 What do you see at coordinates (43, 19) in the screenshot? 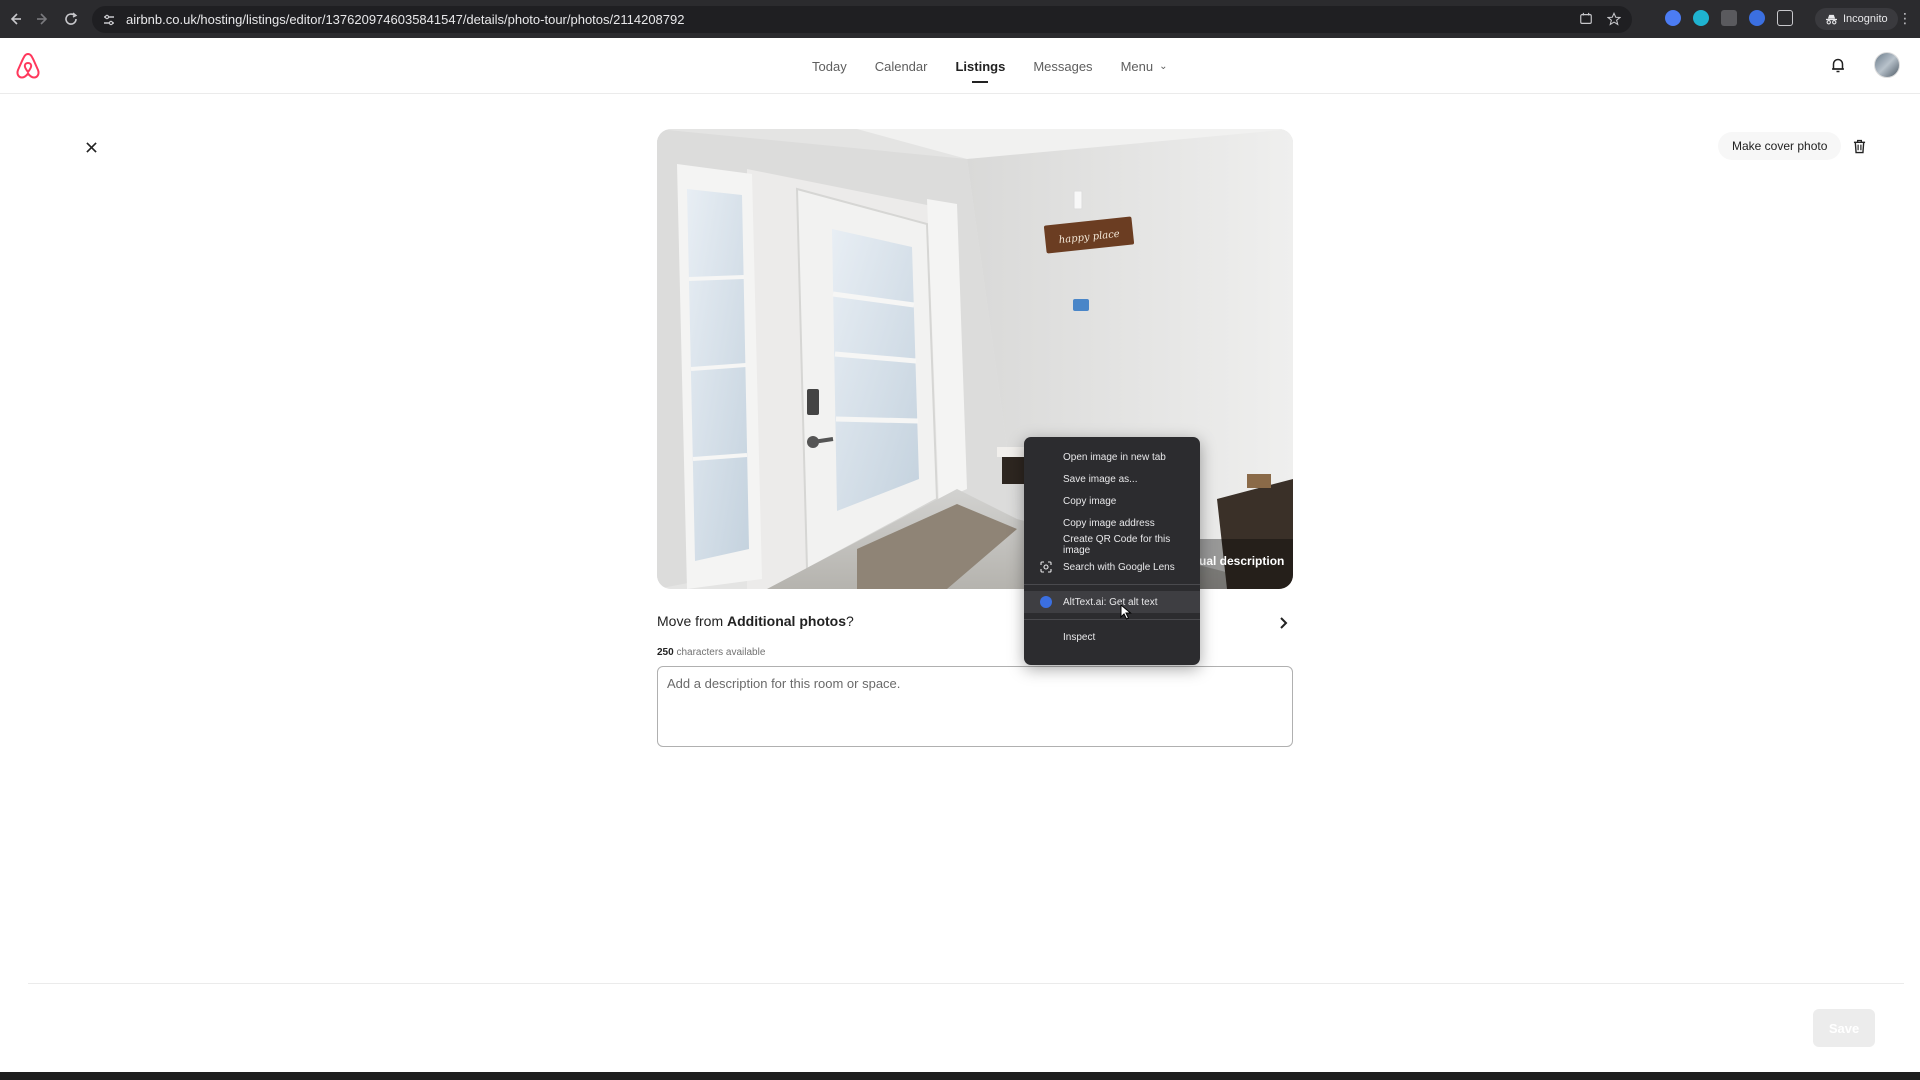
I see `forward-icon` at bounding box center [43, 19].